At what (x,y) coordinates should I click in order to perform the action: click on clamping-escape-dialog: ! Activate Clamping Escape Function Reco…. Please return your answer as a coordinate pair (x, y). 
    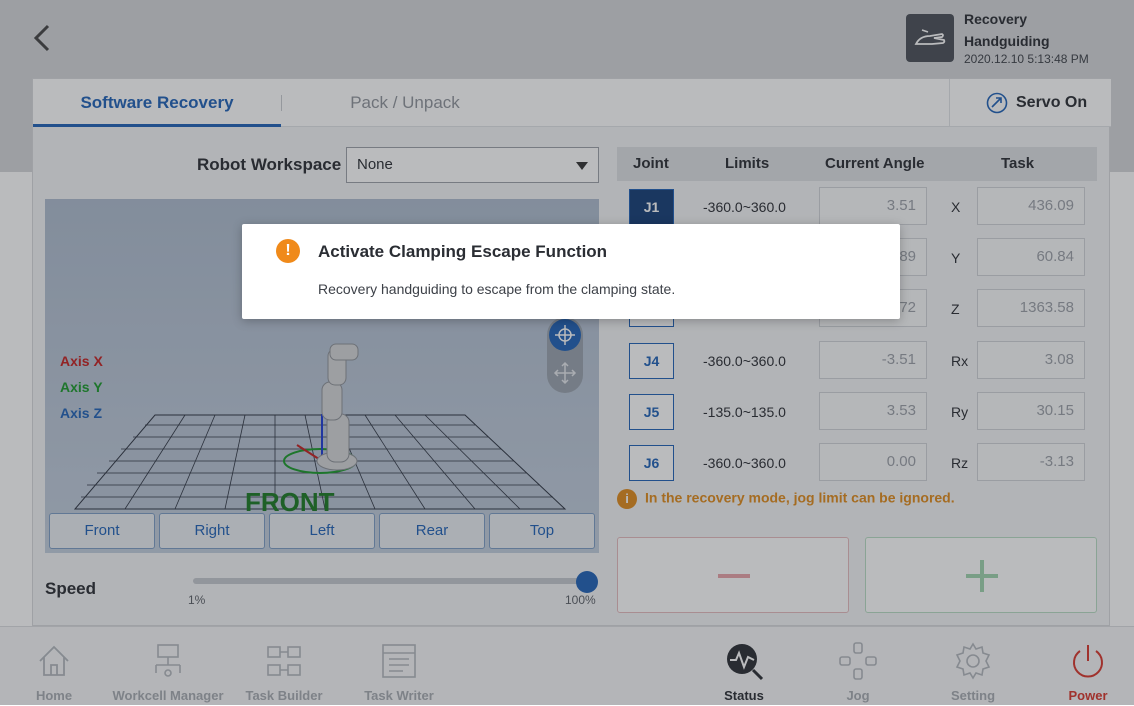
    Looking at the image, I should click on (571, 271).